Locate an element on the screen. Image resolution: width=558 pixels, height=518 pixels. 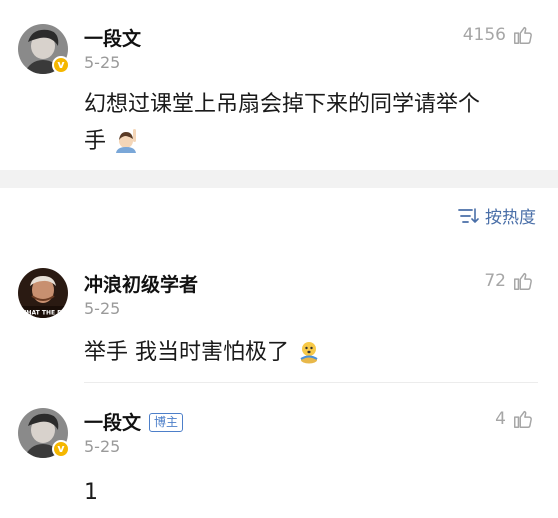
post-date: 5-25 is located at coordinates (102, 62).